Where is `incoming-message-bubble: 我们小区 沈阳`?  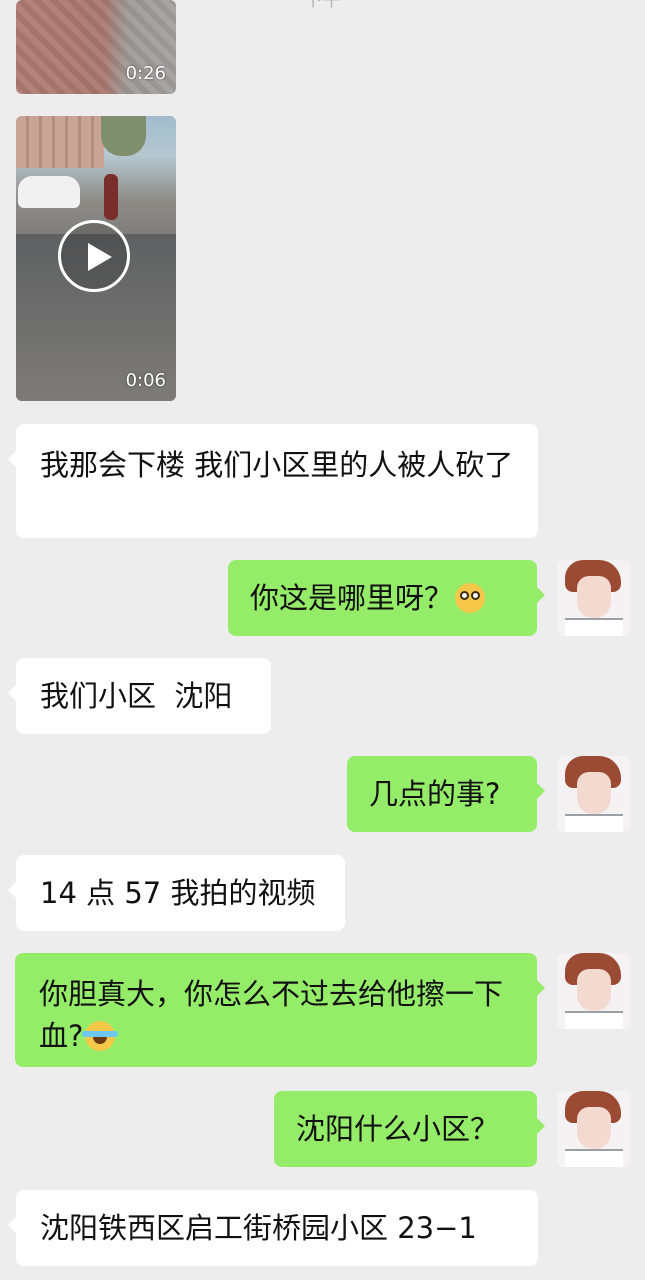
incoming-message-bubble: 我们小区 沈阳 is located at coordinates (139, 696).